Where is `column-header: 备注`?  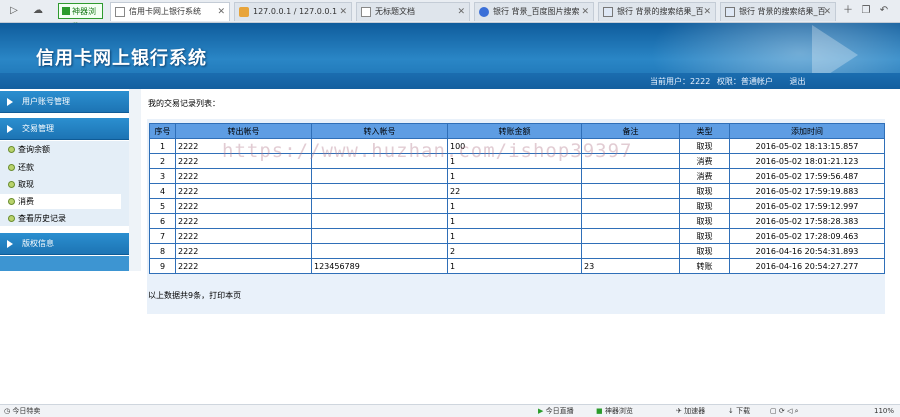
column-header: 备注 is located at coordinates (630, 131).